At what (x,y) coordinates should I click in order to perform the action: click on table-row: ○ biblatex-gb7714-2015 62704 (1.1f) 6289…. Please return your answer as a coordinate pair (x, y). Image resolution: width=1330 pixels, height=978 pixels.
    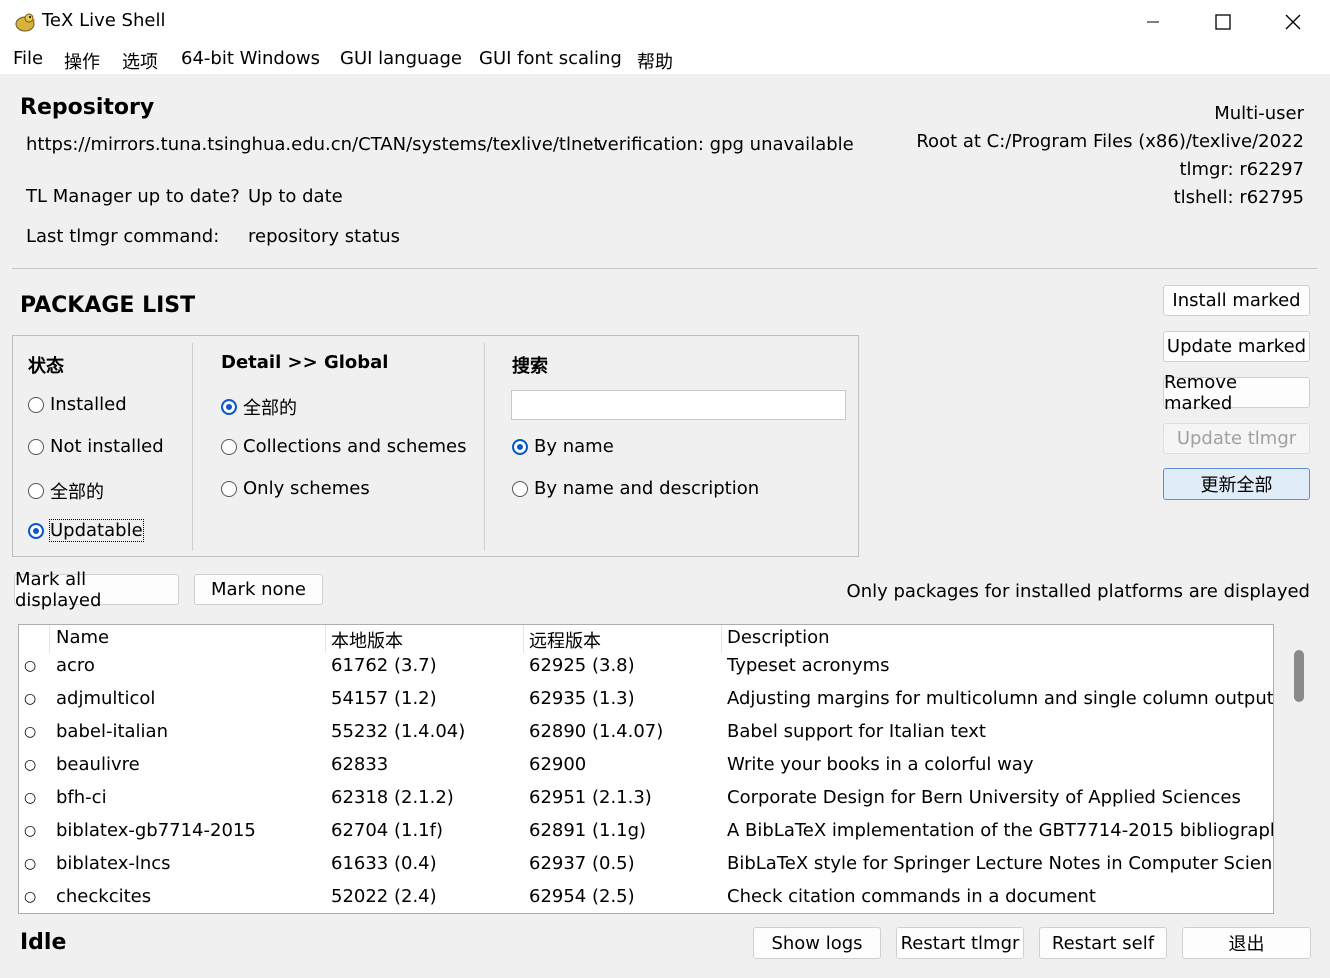
    Looking at the image, I should click on (646, 832).